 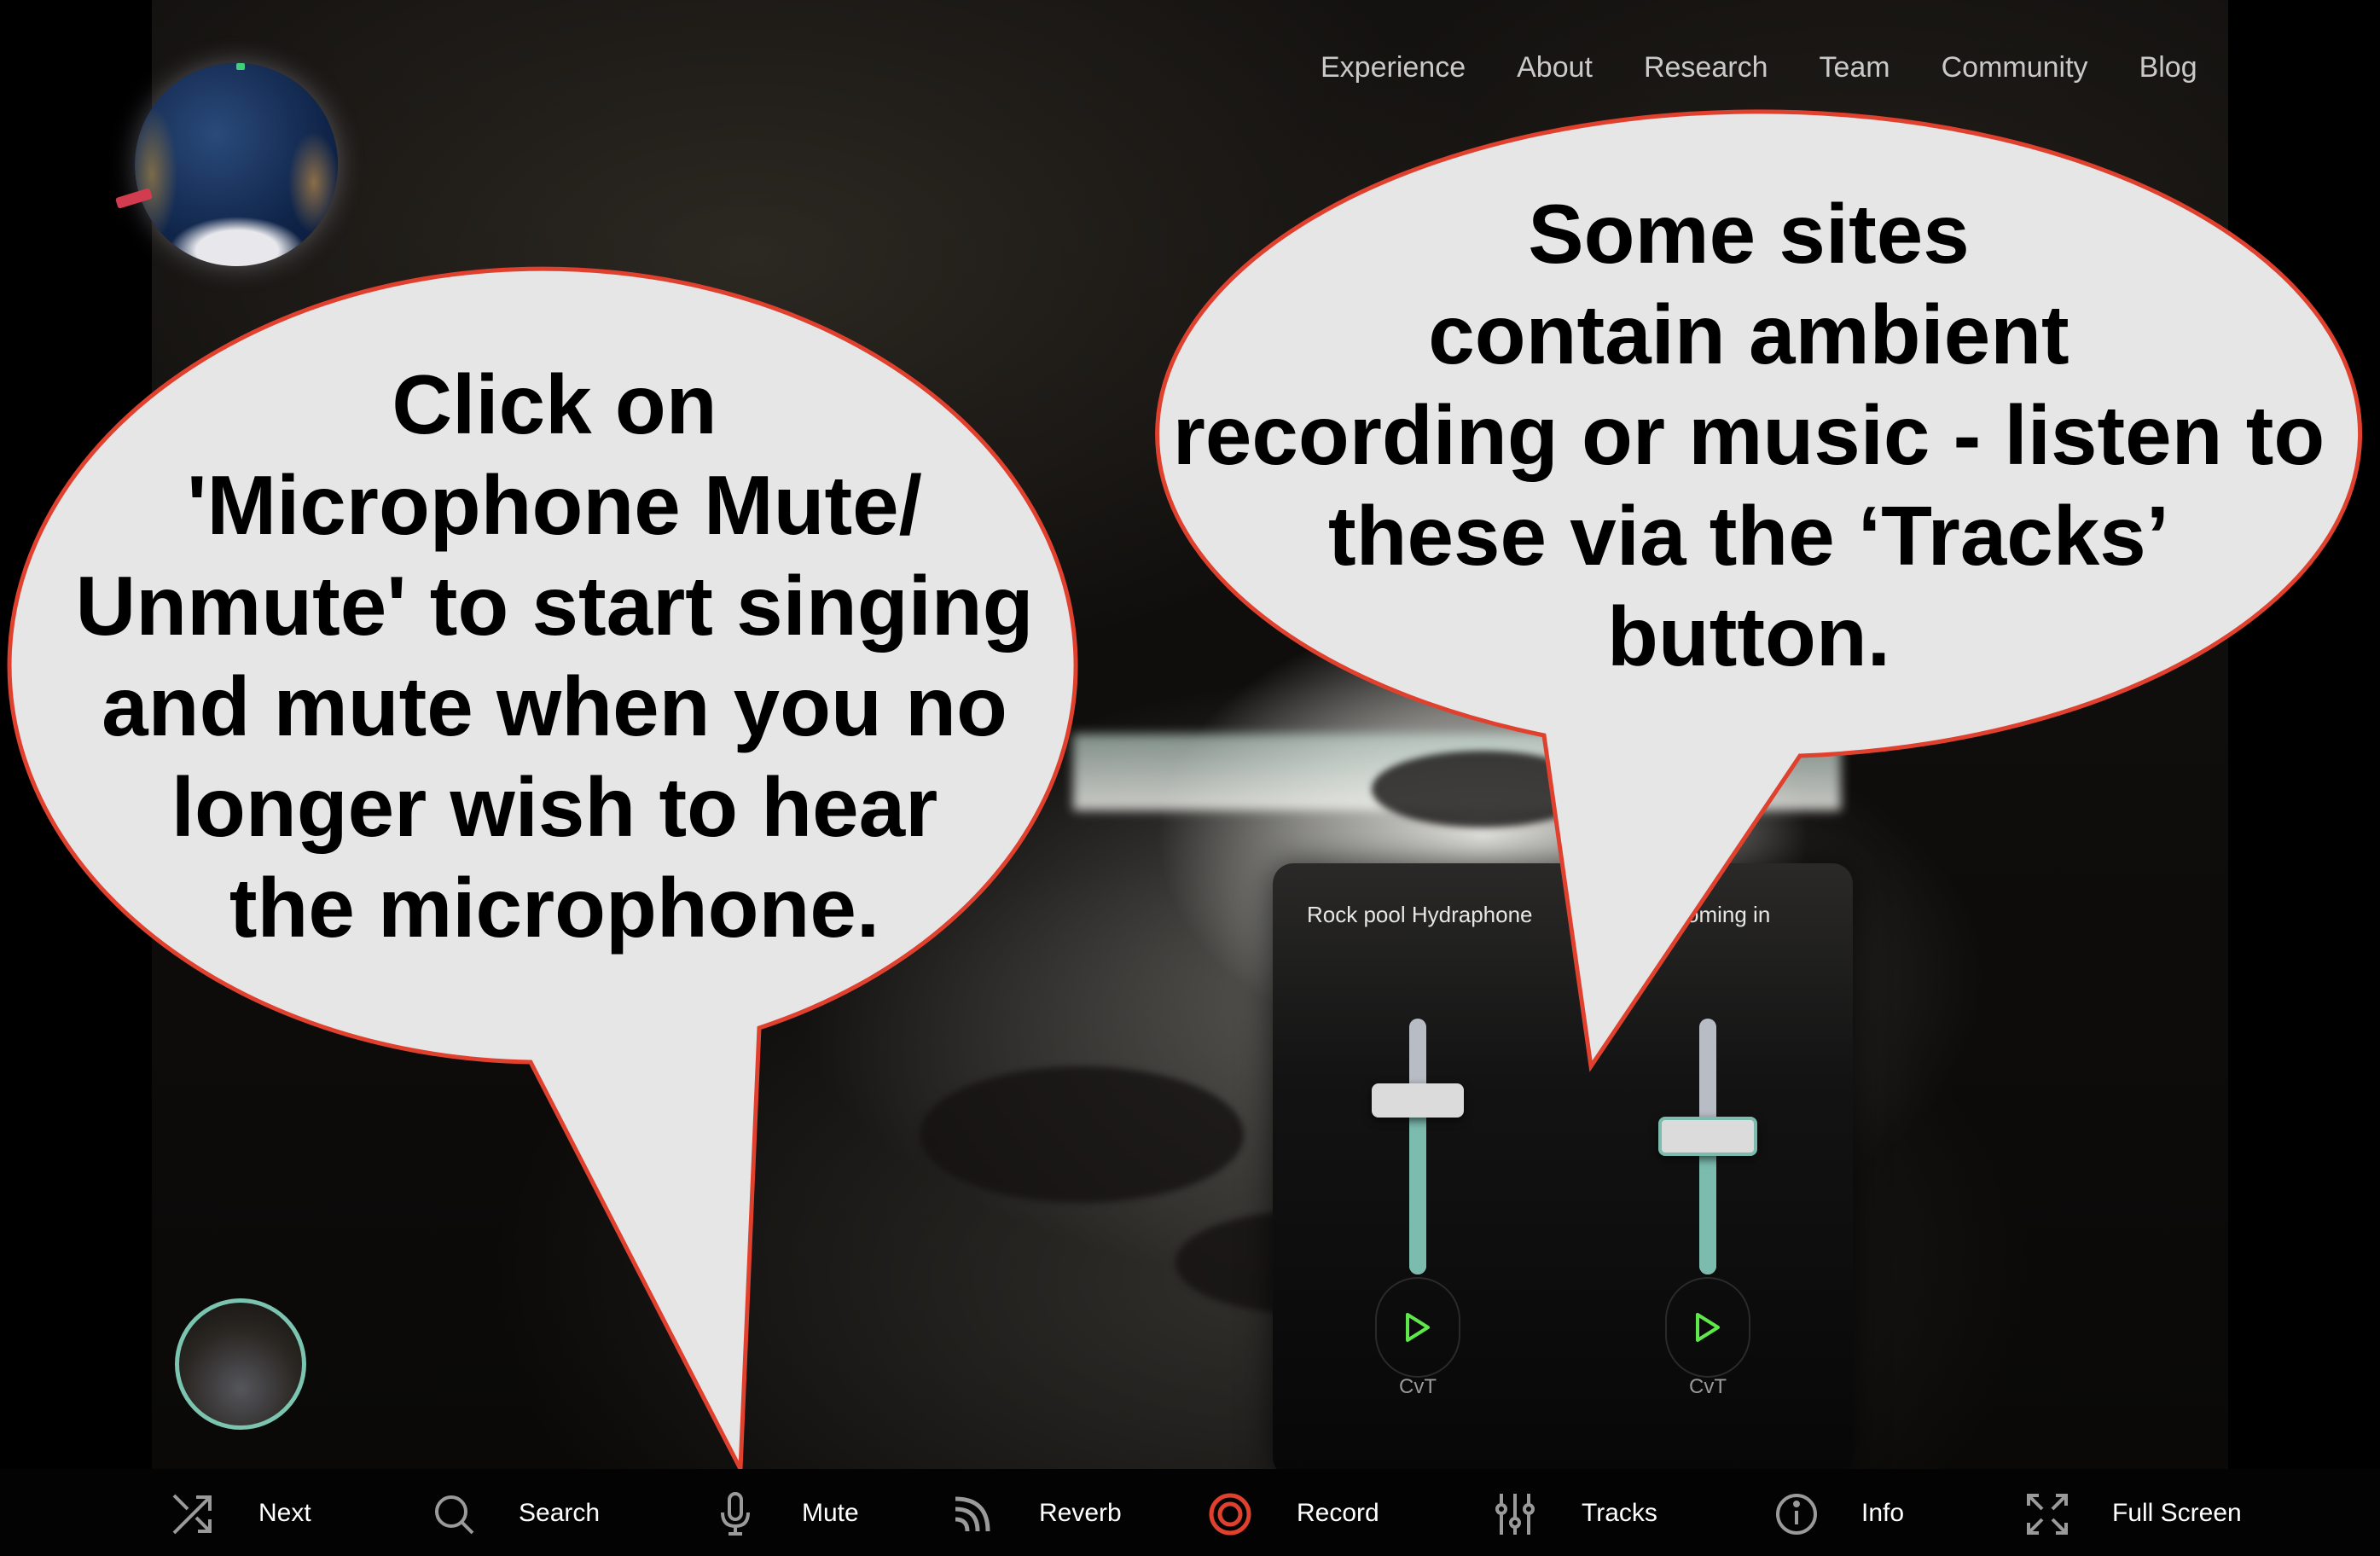 I want to click on nav-about: About, so click(x=1555, y=68).